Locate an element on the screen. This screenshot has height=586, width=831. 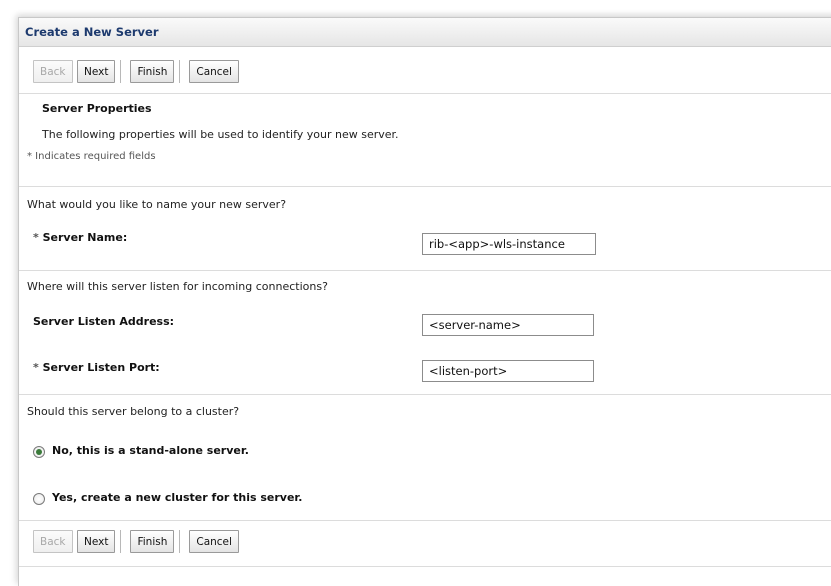
bottom-button-bar: Back Next Finish Cancel is located at coordinates (136, 541).